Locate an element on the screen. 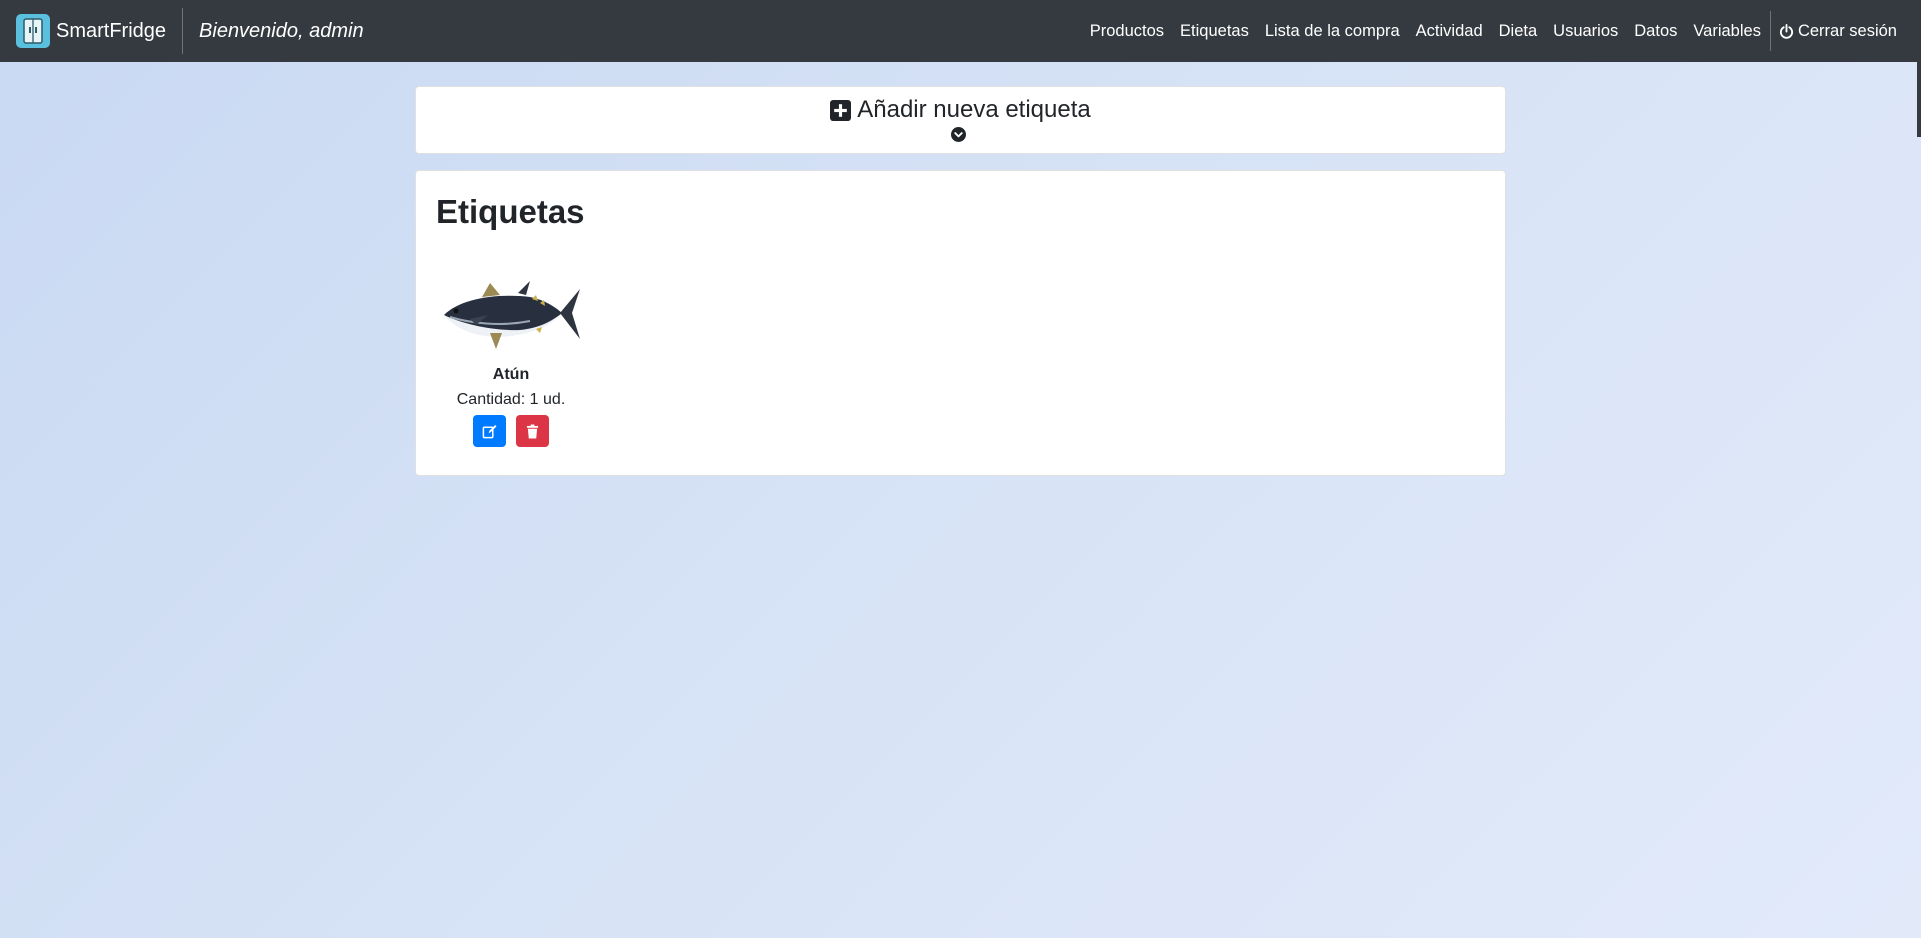  trash-icon is located at coordinates (532, 431).